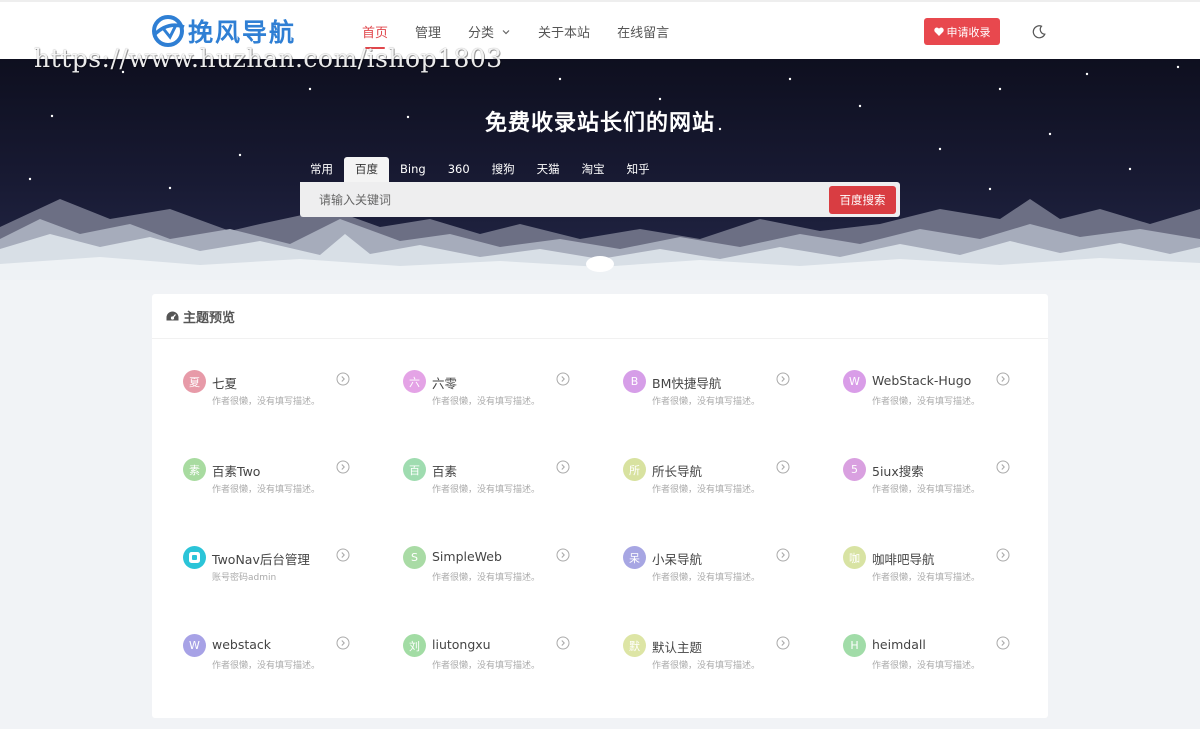 This screenshot has width=1200, height=729. Describe the element at coordinates (1039, 32) in the screenshot. I see `moon-icon` at that location.